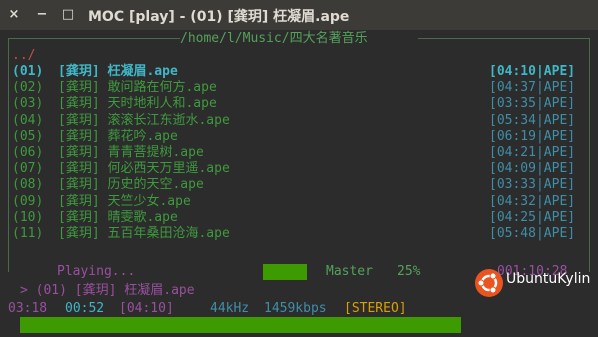 This screenshot has height=337, width=598. What do you see at coordinates (28, 120) in the screenshot?
I see `track-num: (04)` at bounding box center [28, 120].